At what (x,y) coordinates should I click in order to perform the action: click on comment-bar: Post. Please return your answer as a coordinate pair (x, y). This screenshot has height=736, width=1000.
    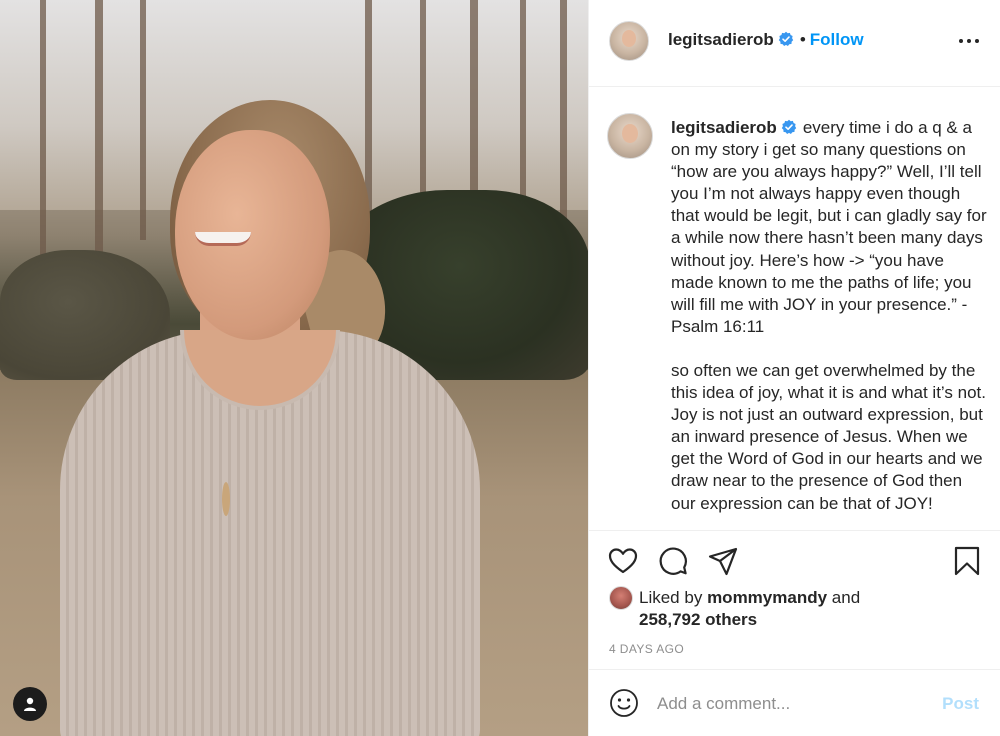
    Looking at the image, I should click on (794, 702).